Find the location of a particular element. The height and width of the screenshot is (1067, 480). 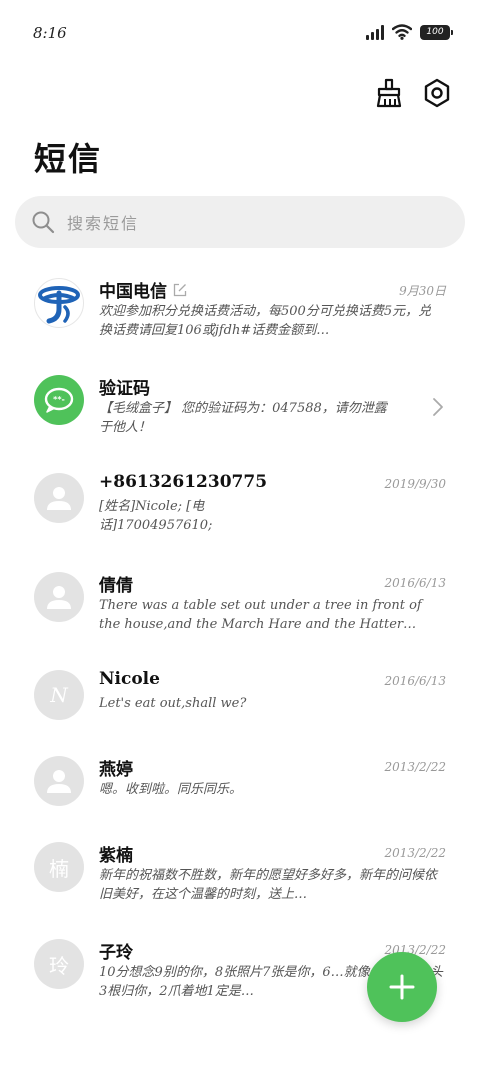

avatar: **- is located at coordinates (59, 400).